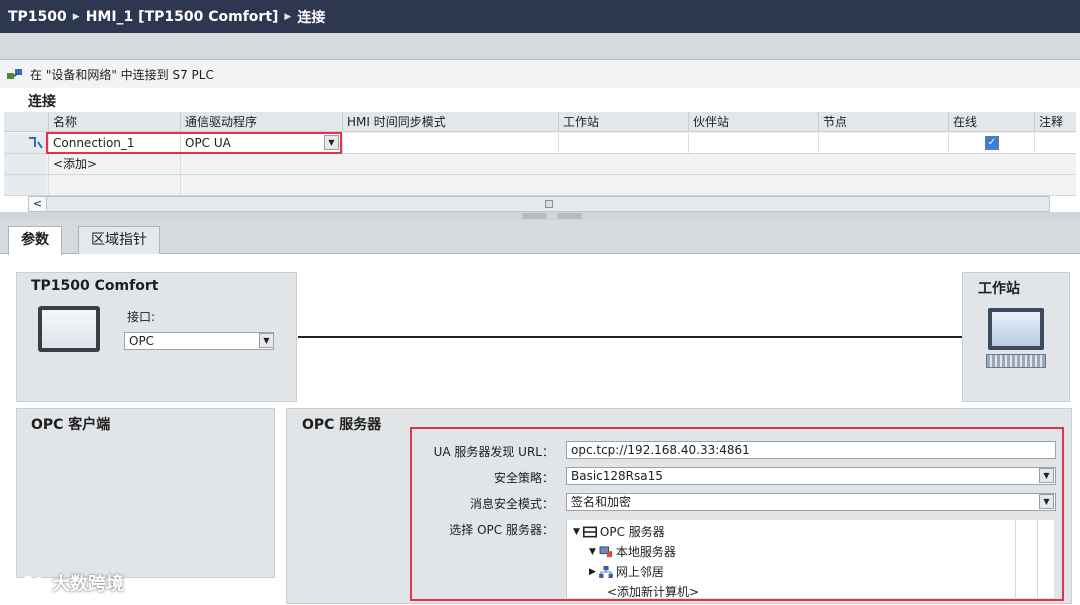  What do you see at coordinates (311, 17) in the screenshot?
I see `breadcrumb-page: 连接` at bounding box center [311, 17].